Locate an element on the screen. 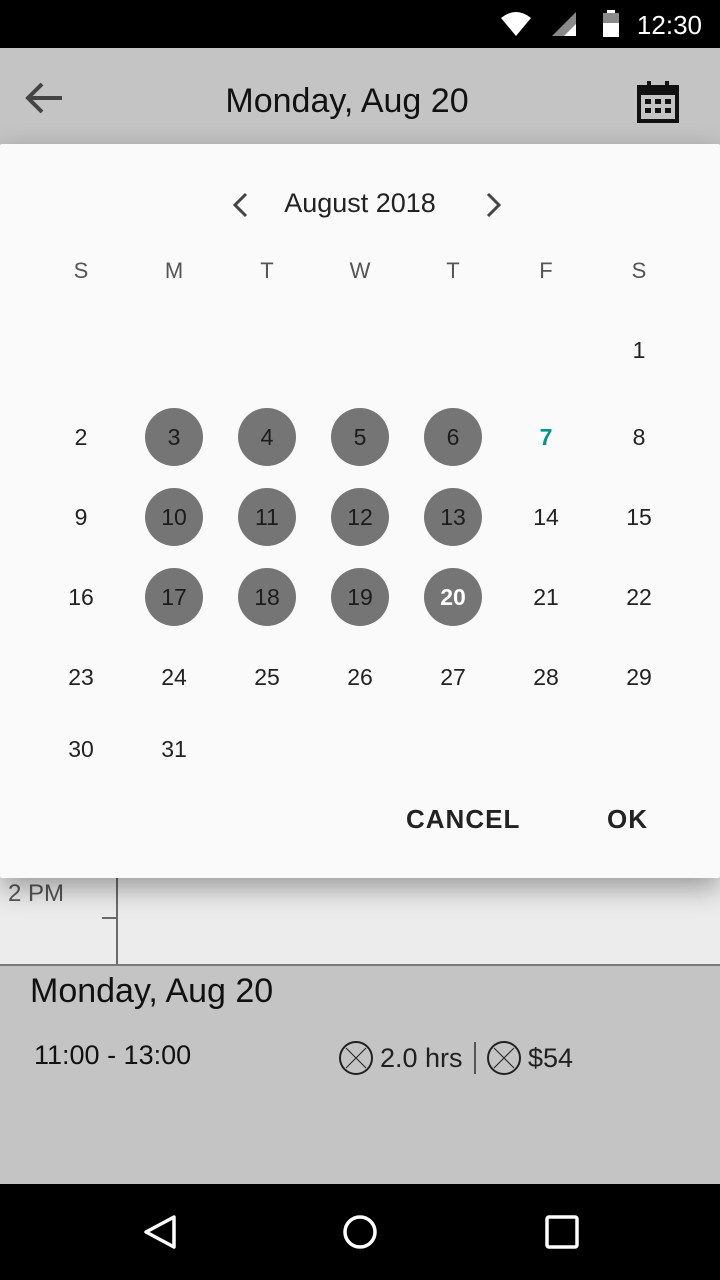 The width and height of the screenshot is (720, 1280). month-navigation: August 2018 is located at coordinates (360, 206).